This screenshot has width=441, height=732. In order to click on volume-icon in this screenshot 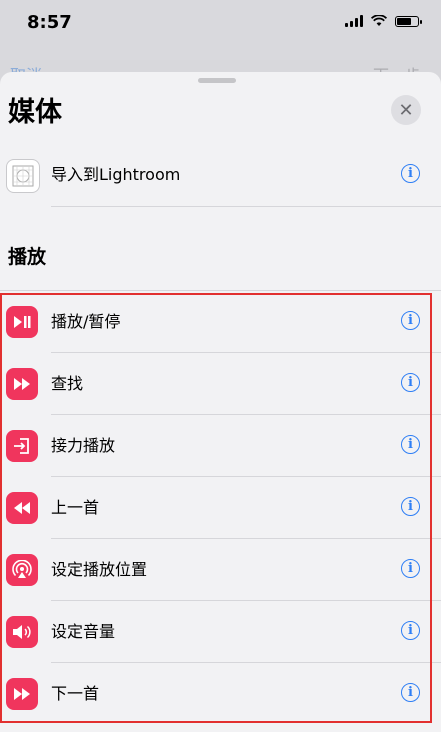, I will do `click(22, 632)`.